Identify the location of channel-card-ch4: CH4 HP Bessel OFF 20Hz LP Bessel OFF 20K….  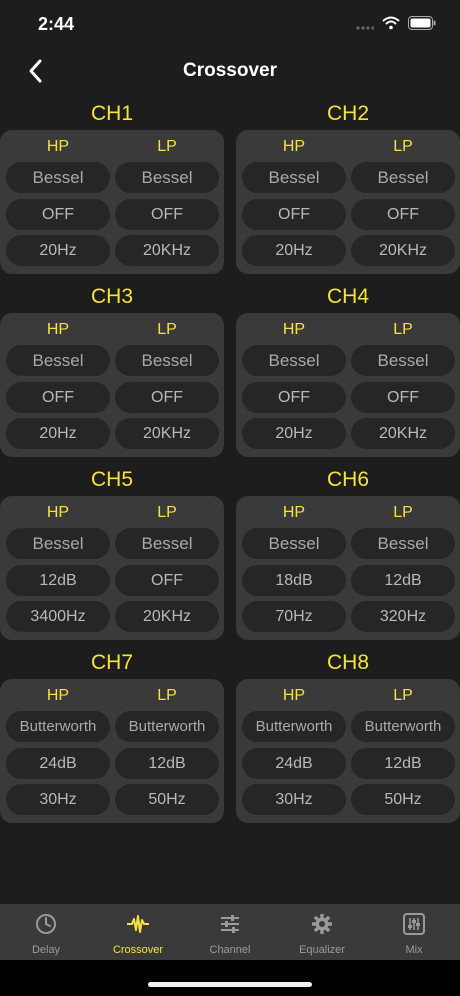
(348, 369).